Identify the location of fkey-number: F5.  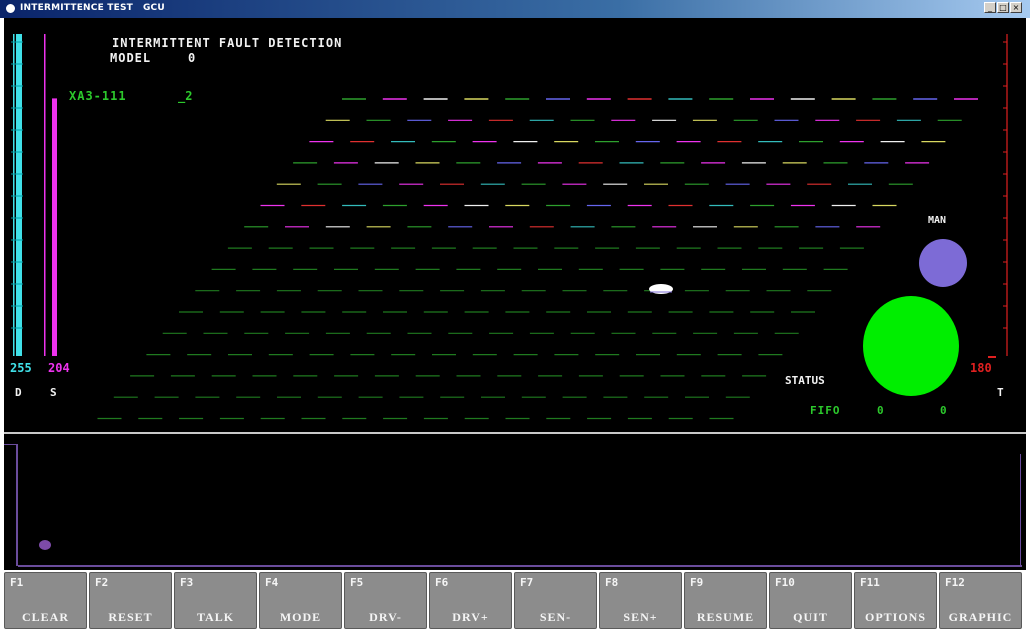
(357, 582).